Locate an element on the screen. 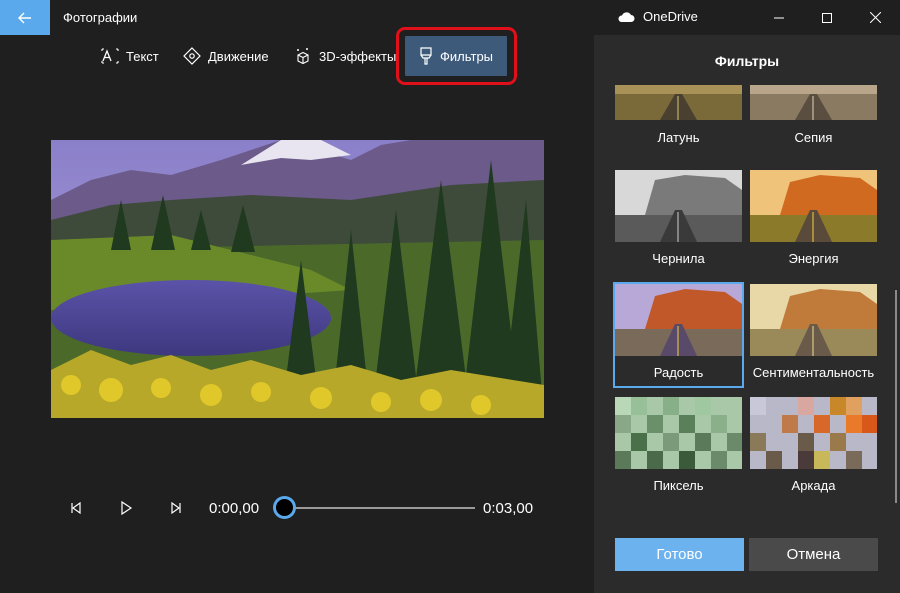 Image resolution: width=900 pixels, height=593 pixels. onedrive-button: OneDrive is located at coordinates (657, 16).